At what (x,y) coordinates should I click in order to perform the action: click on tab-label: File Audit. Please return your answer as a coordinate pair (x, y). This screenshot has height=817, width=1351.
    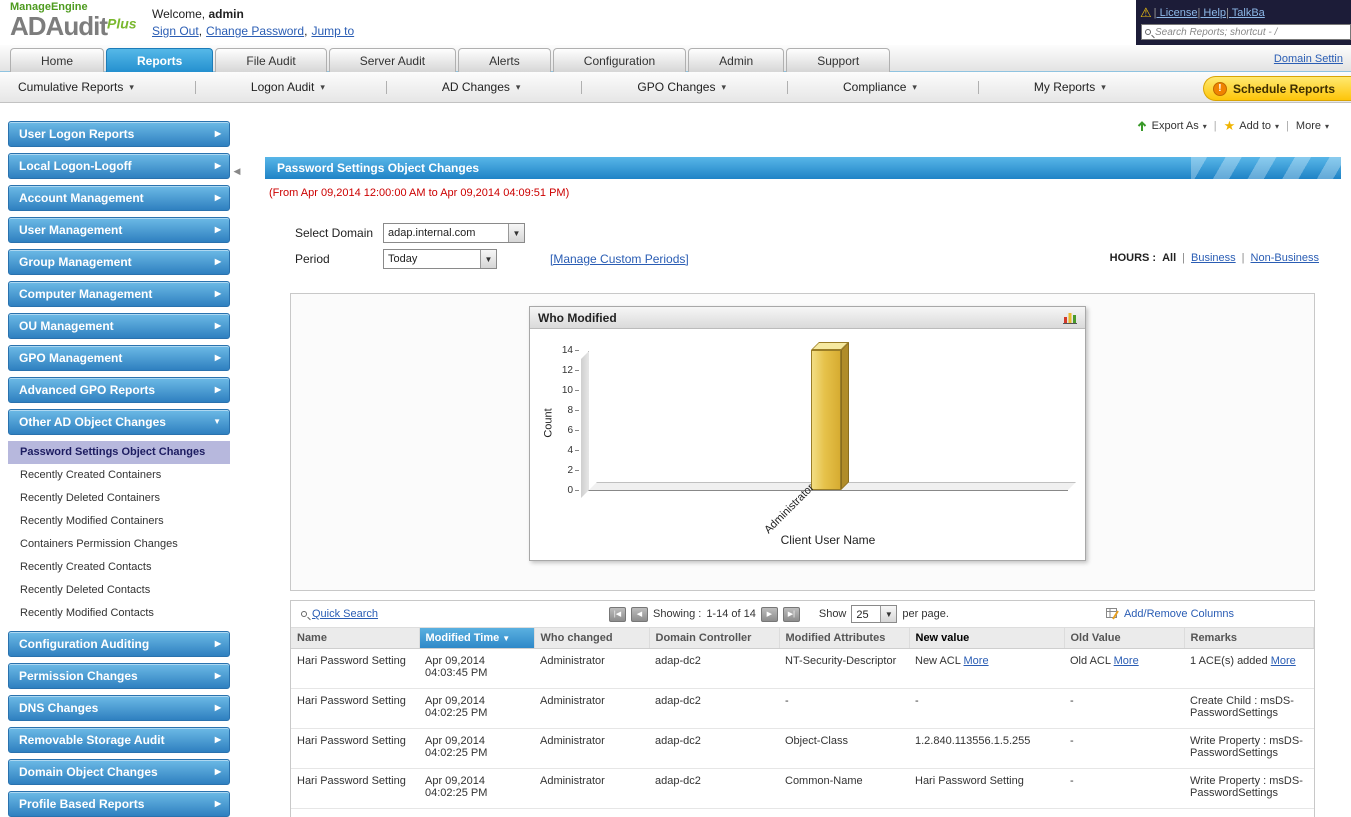
    Looking at the image, I should click on (271, 61).